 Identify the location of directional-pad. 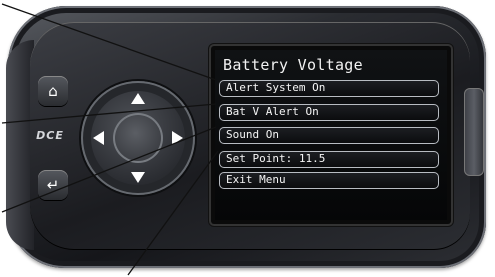
(138, 138).